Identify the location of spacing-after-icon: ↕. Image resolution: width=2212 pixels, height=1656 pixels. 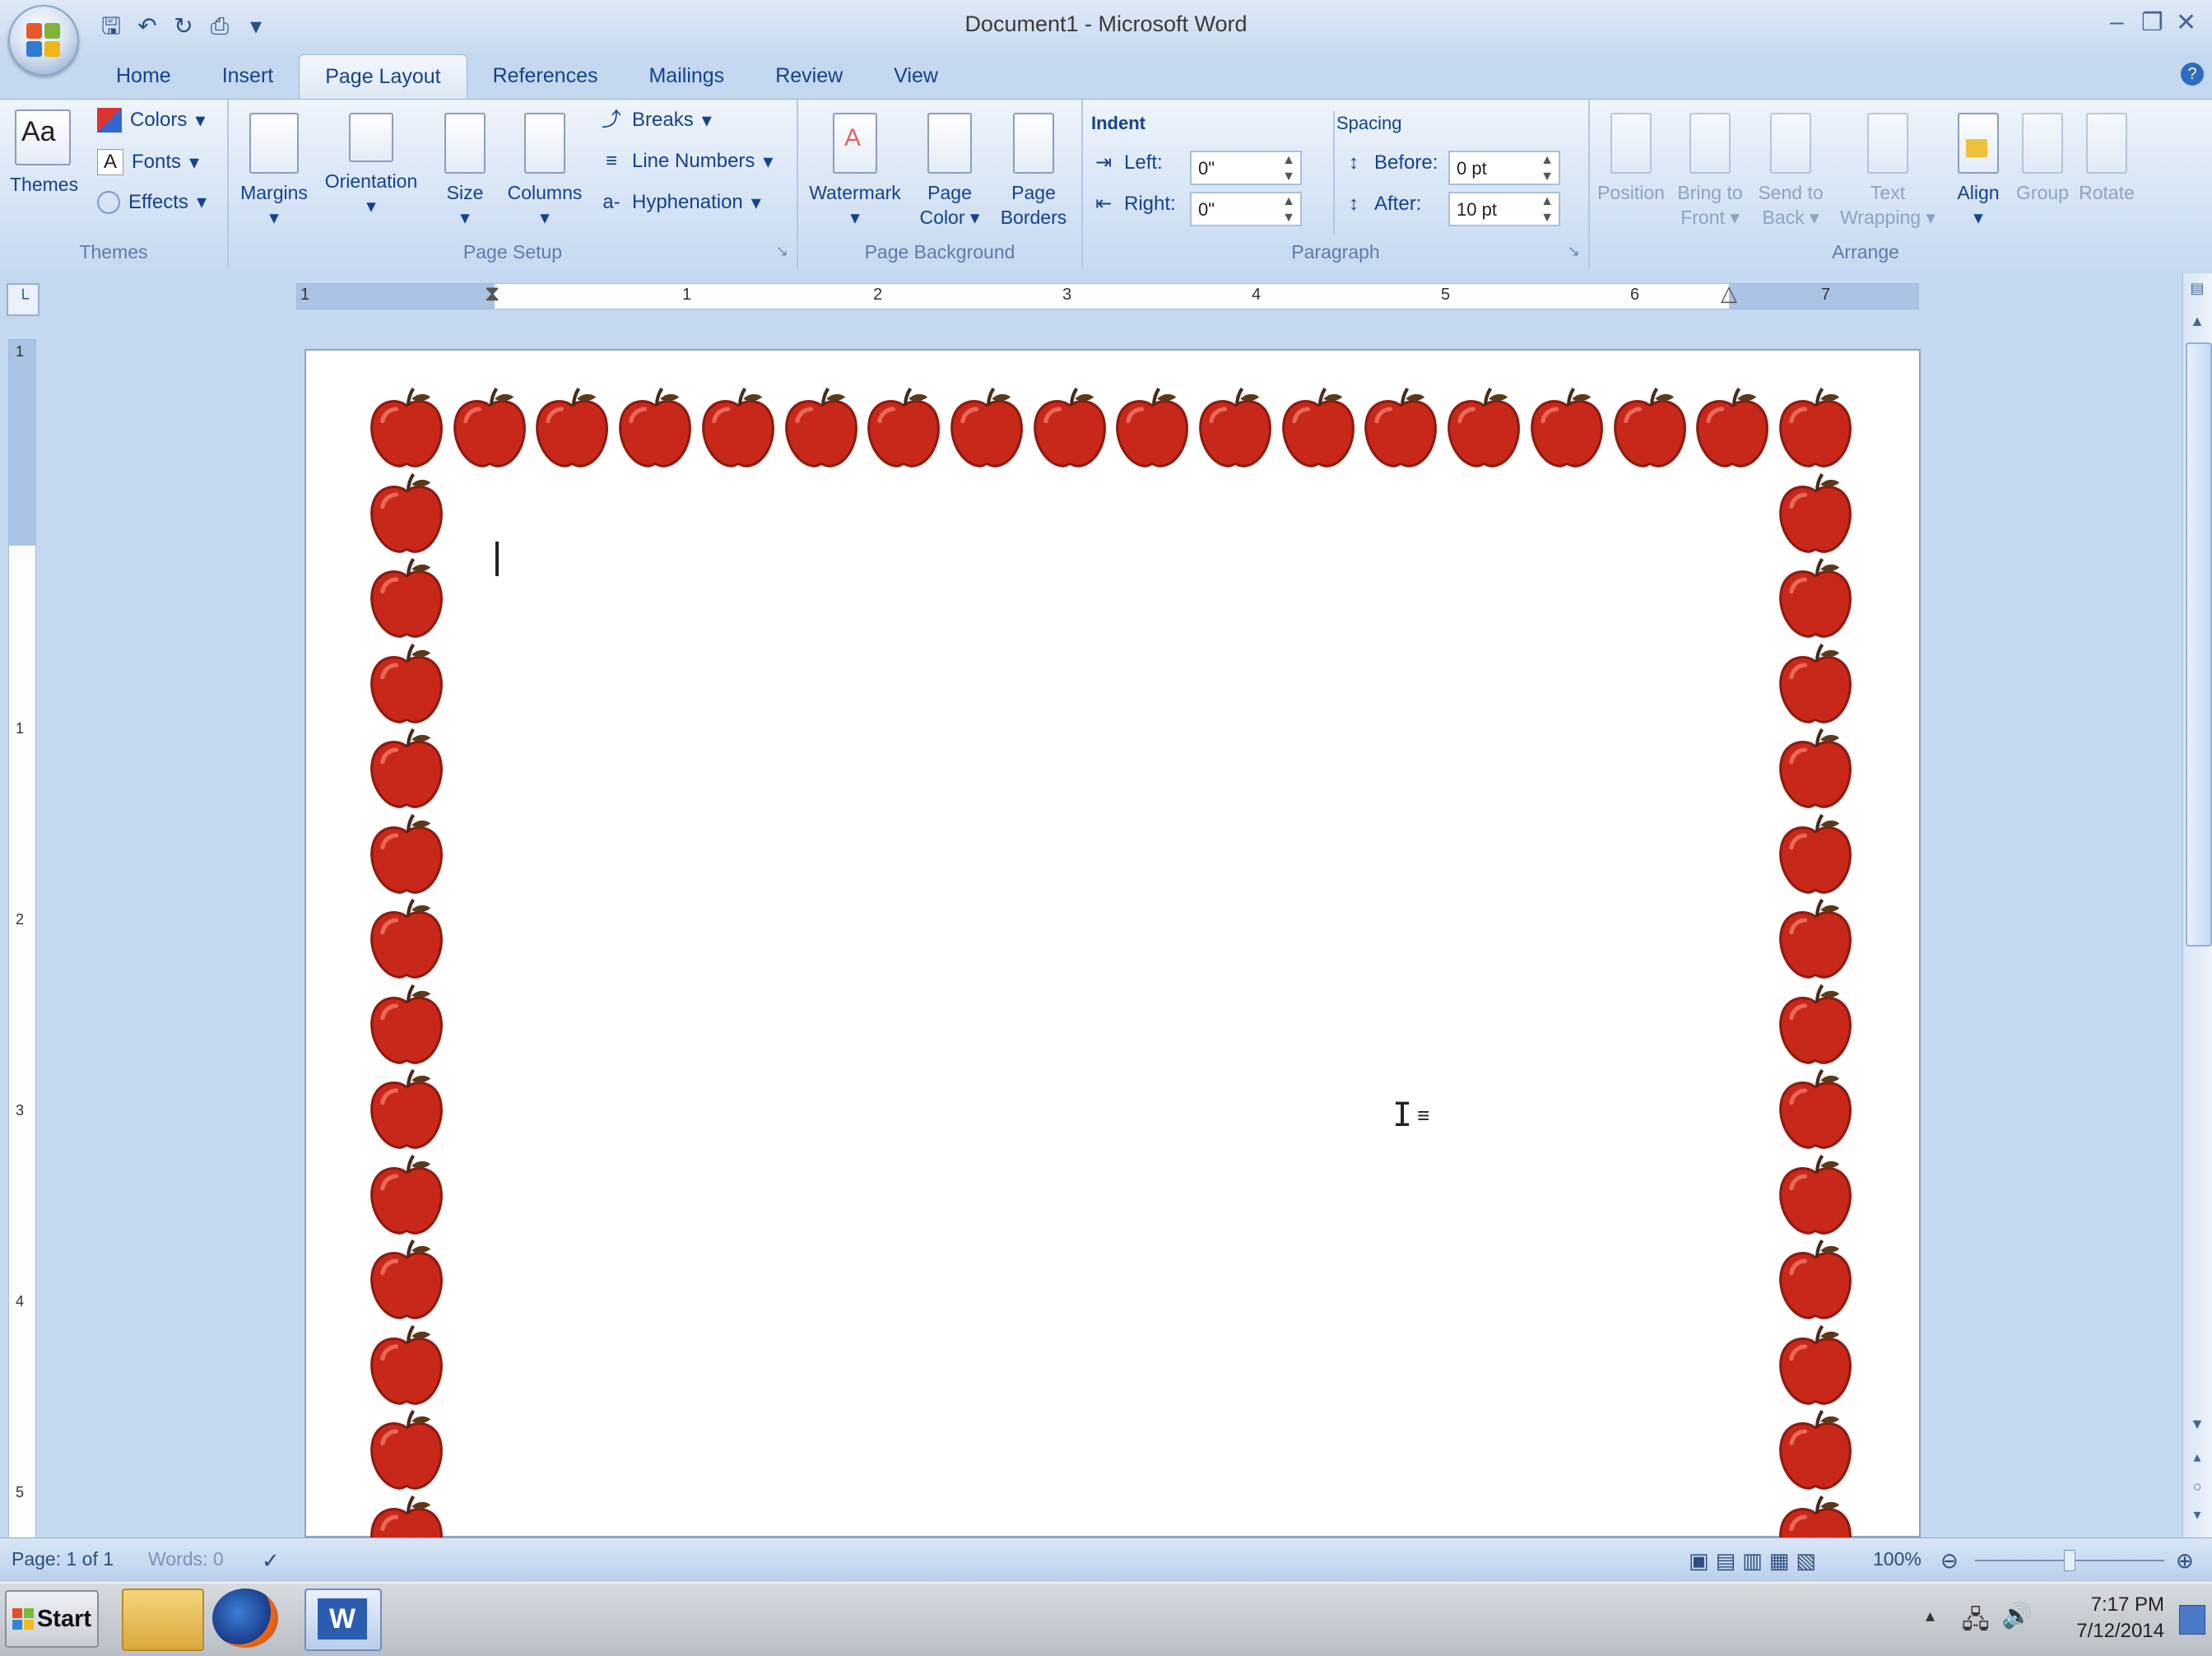
(1354, 204).